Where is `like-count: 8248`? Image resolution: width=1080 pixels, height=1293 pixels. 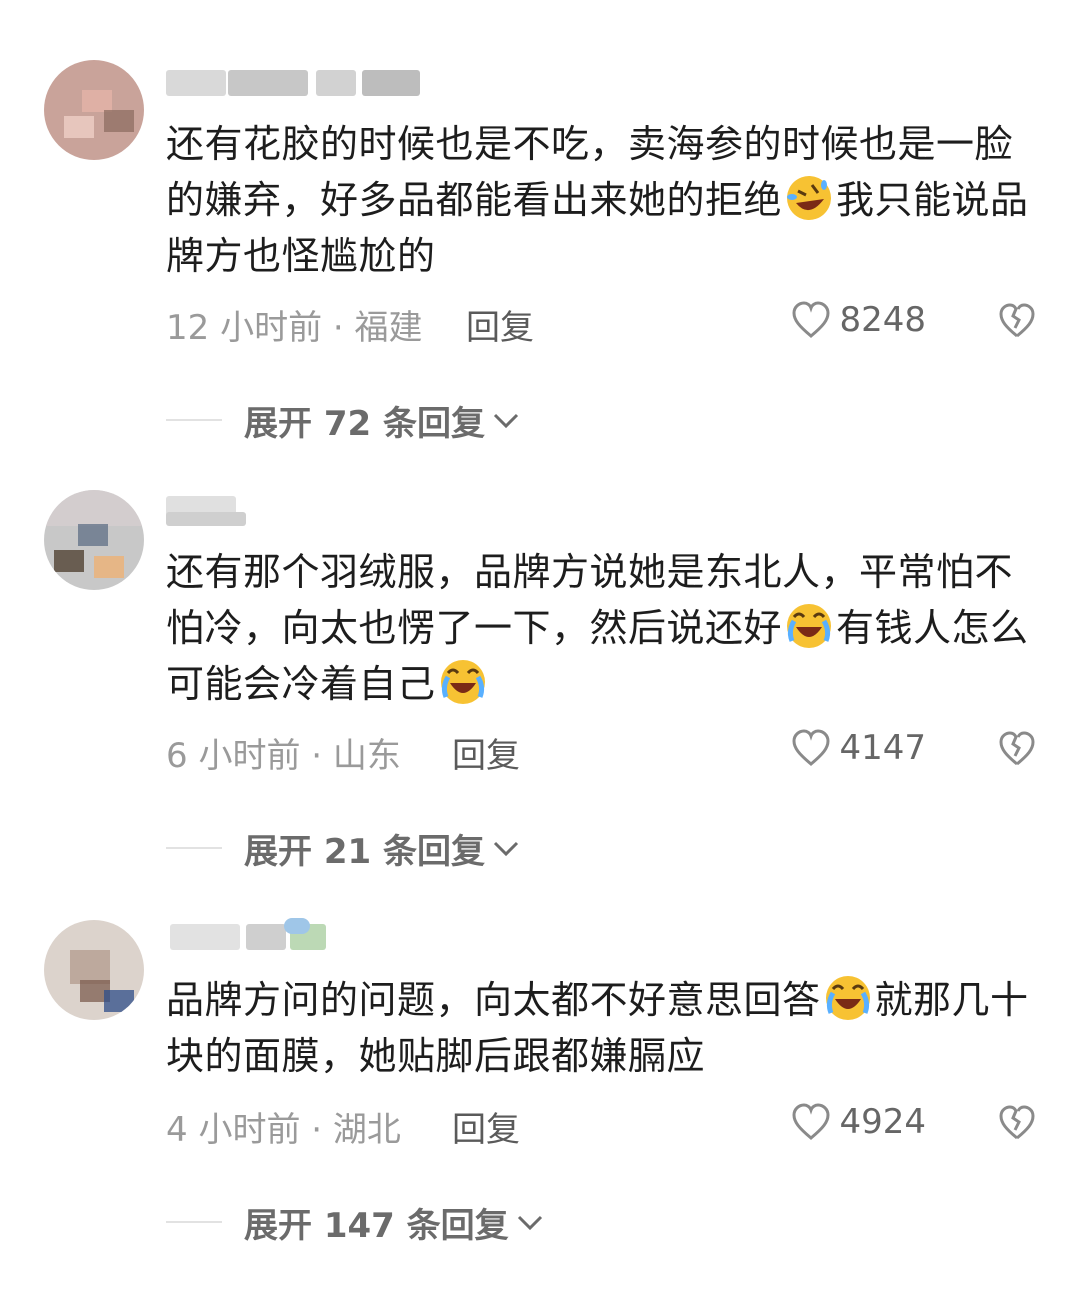 like-count: 8248 is located at coordinates (882, 320).